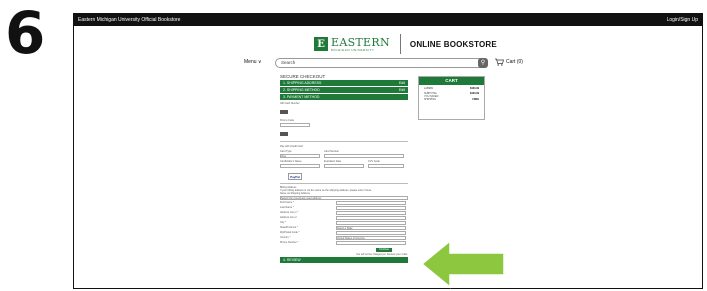  Describe the element at coordinates (451, 88) in the screenshot. I see `cart-row: LAB999 $163.99` at that location.